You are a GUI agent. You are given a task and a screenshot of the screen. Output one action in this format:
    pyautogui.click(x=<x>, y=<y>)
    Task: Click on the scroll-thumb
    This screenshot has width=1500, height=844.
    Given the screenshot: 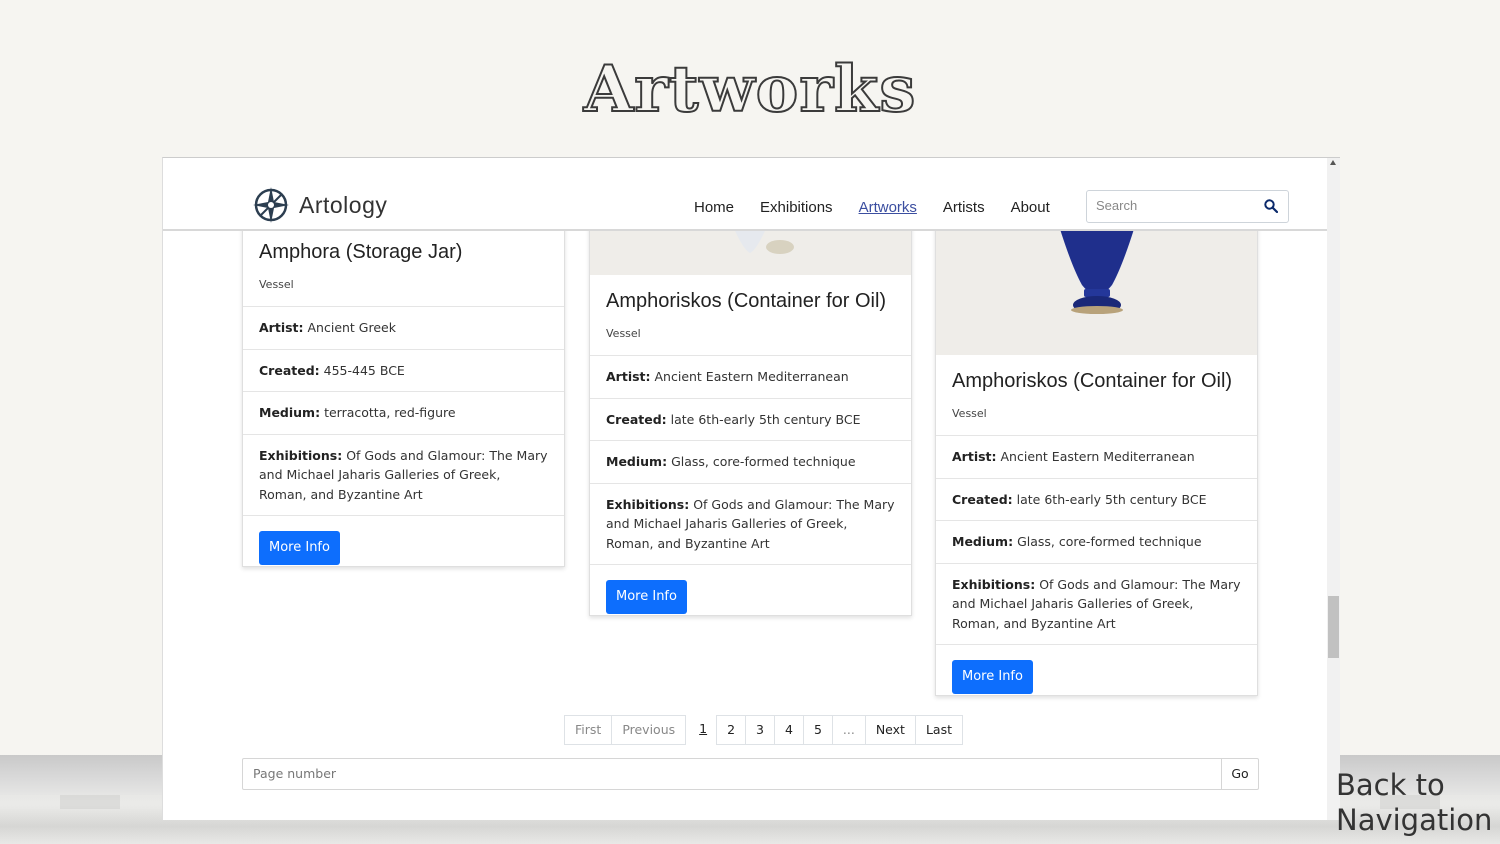 What is the action you would take?
    pyautogui.click(x=1333, y=627)
    